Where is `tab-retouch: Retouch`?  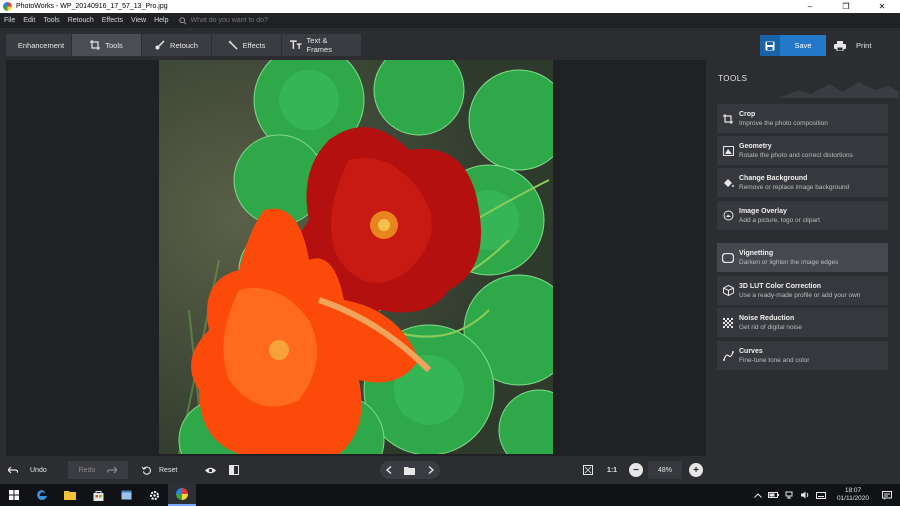
tab-retouch: Retouch is located at coordinates (177, 45).